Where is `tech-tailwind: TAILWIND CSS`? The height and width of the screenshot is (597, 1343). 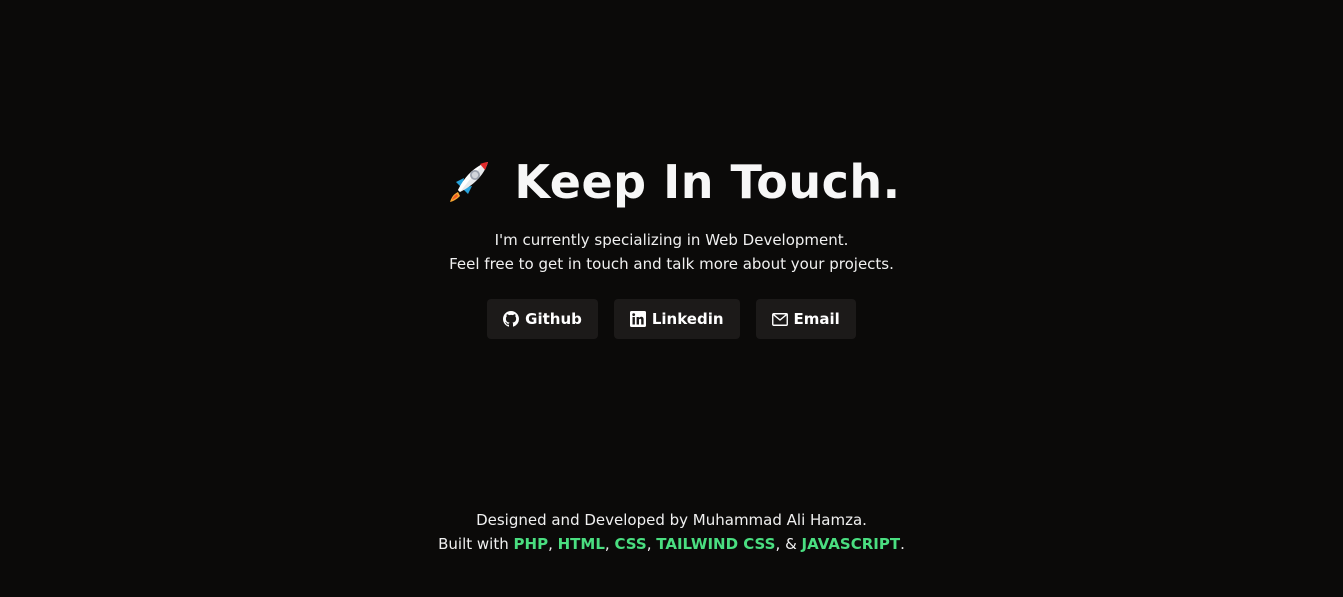 tech-tailwind: TAILWIND CSS is located at coordinates (716, 544).